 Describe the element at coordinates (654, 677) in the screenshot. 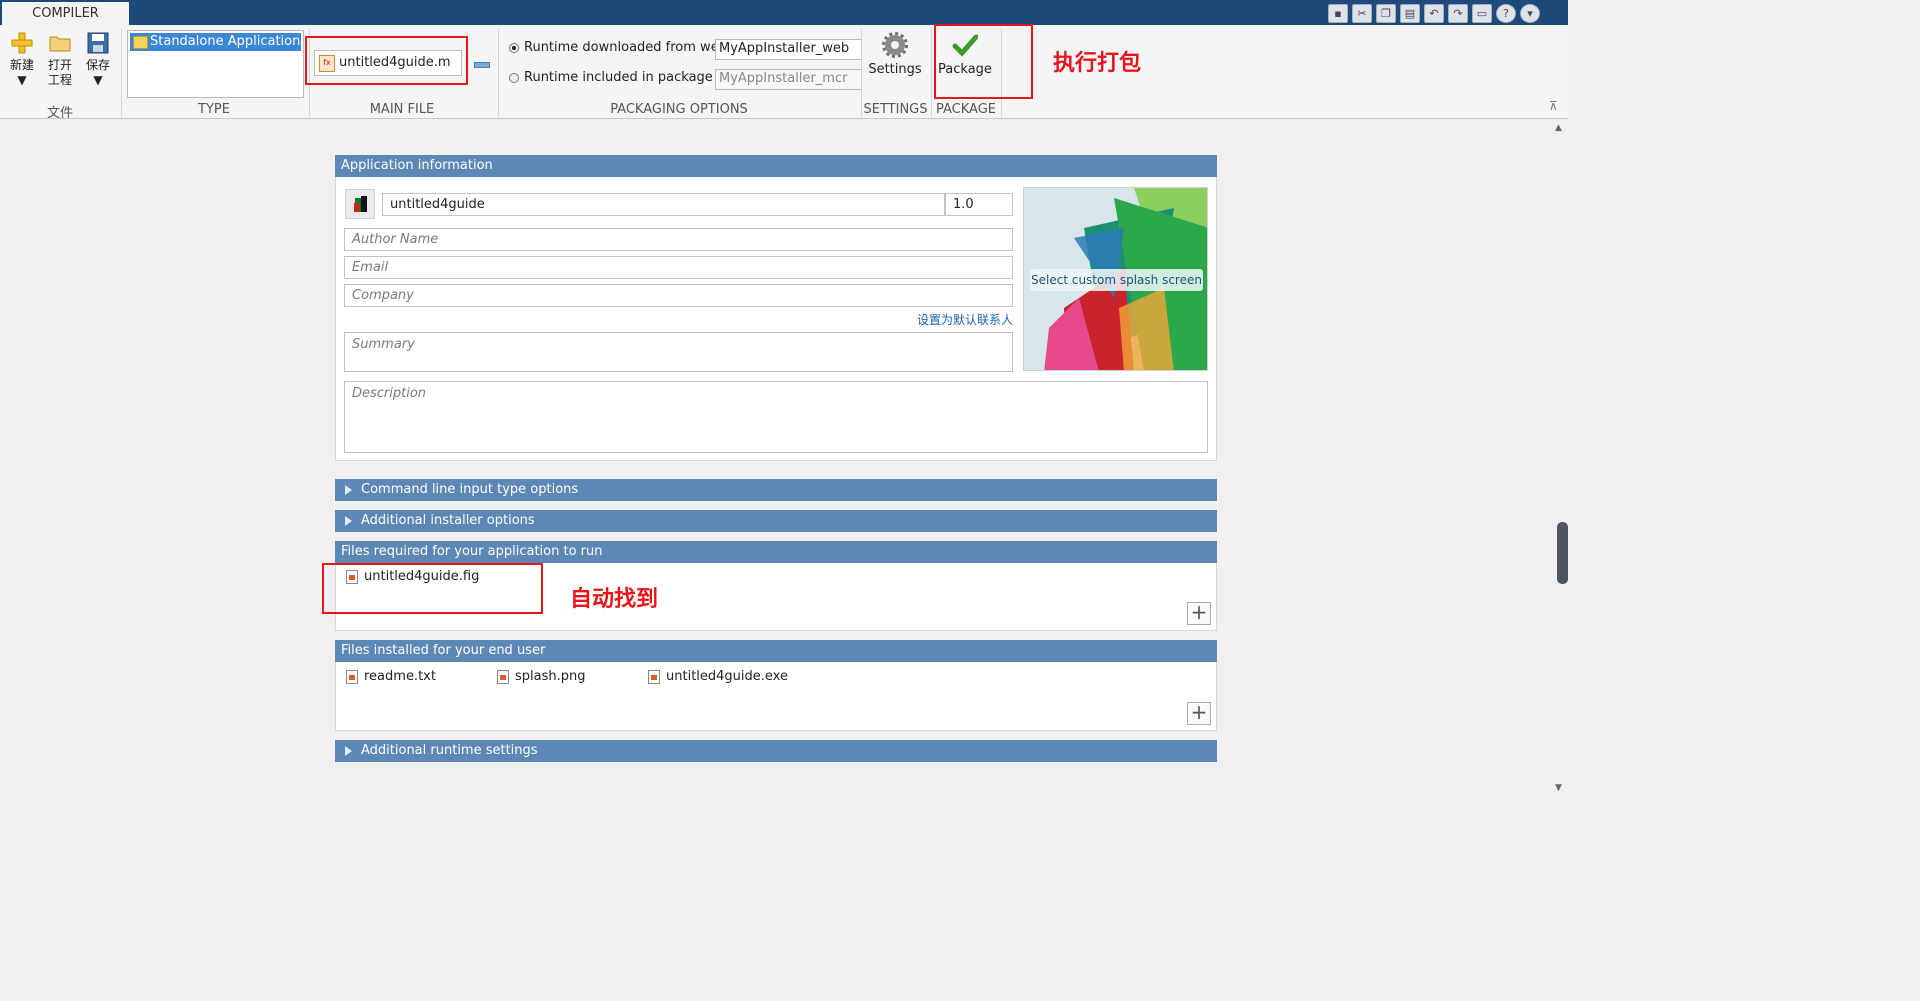

I see `exe-file-icon` at that location.